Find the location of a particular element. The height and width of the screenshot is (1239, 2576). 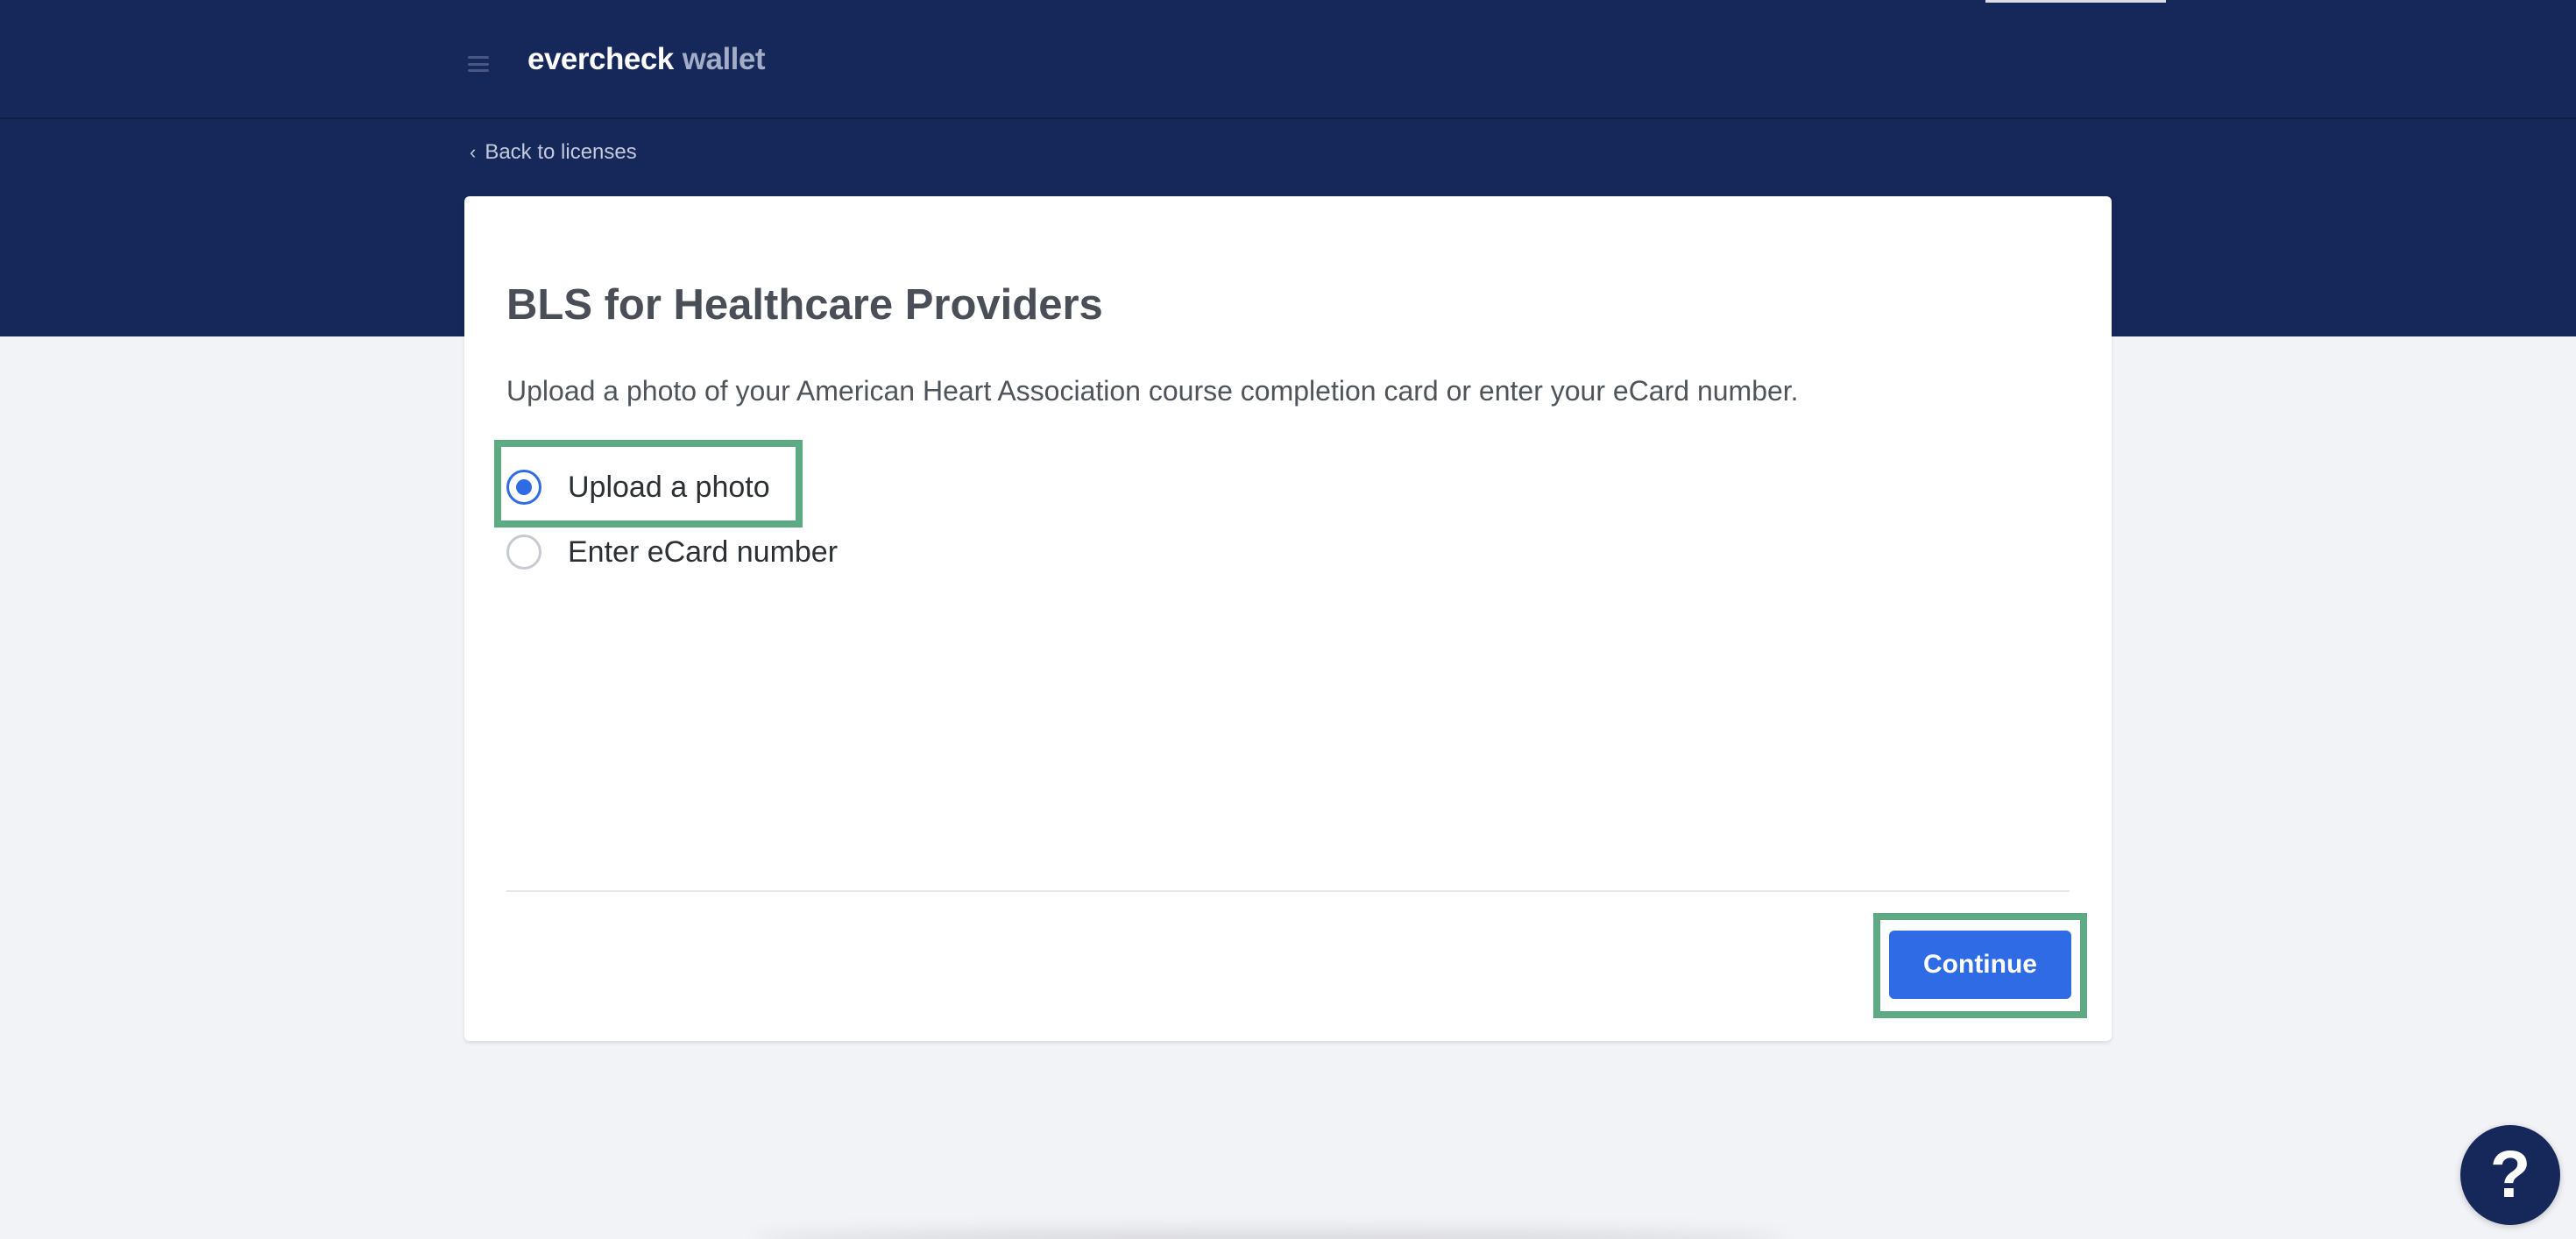

logo-product-text: wallet is located at coordinates (724, 59).